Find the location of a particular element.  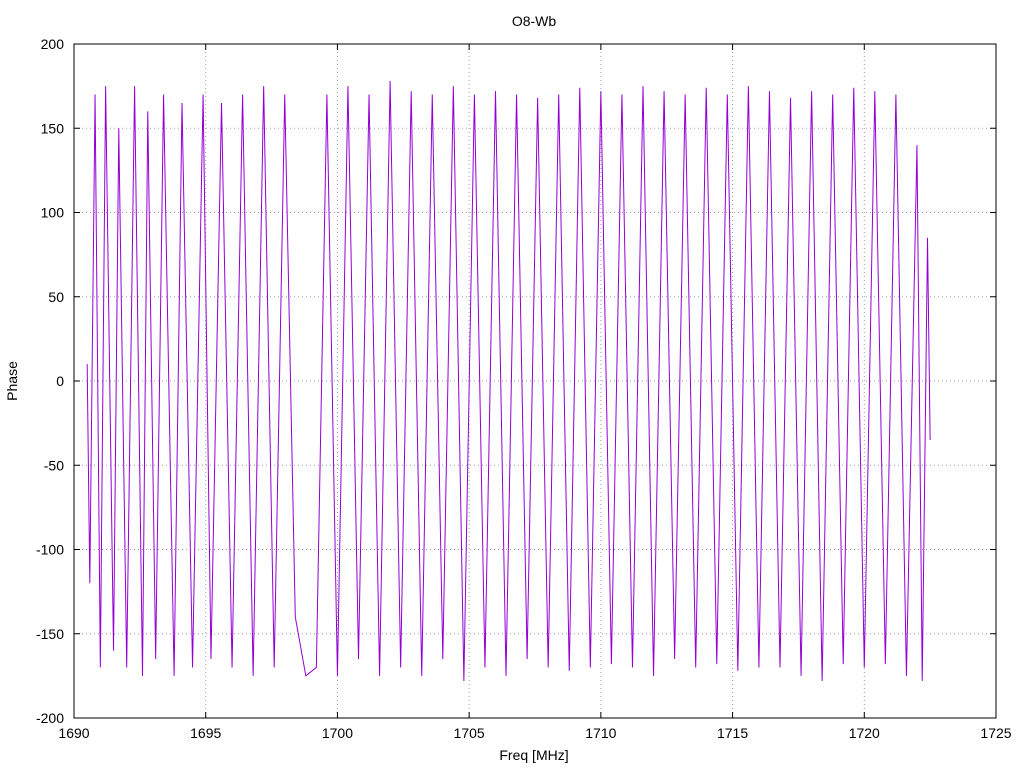

x-tick-label: 1705 is located at coordinates (469, 733).